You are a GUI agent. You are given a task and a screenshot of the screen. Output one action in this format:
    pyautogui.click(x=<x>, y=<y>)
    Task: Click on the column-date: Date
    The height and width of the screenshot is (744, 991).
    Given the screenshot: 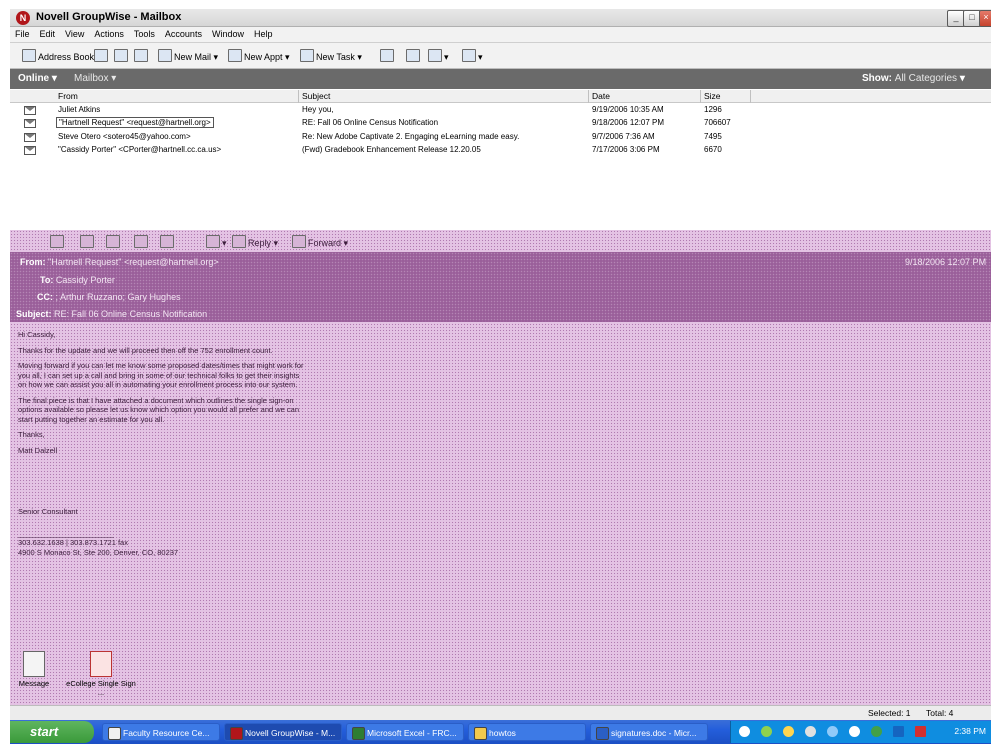 What is the action you would take?
    pyautogui.click(x=601, y=96)
    